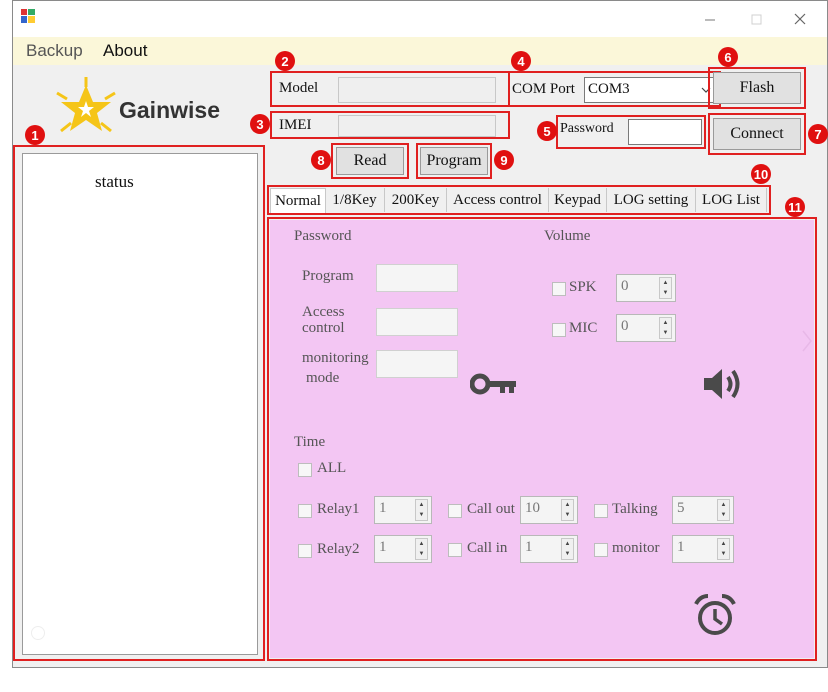 The height and width of the screenshot is (692, 828). Describe the element at coordinates (703, 510) in the screenshot. I see `talking-stepper: 5 ▲ ▼` at that location.